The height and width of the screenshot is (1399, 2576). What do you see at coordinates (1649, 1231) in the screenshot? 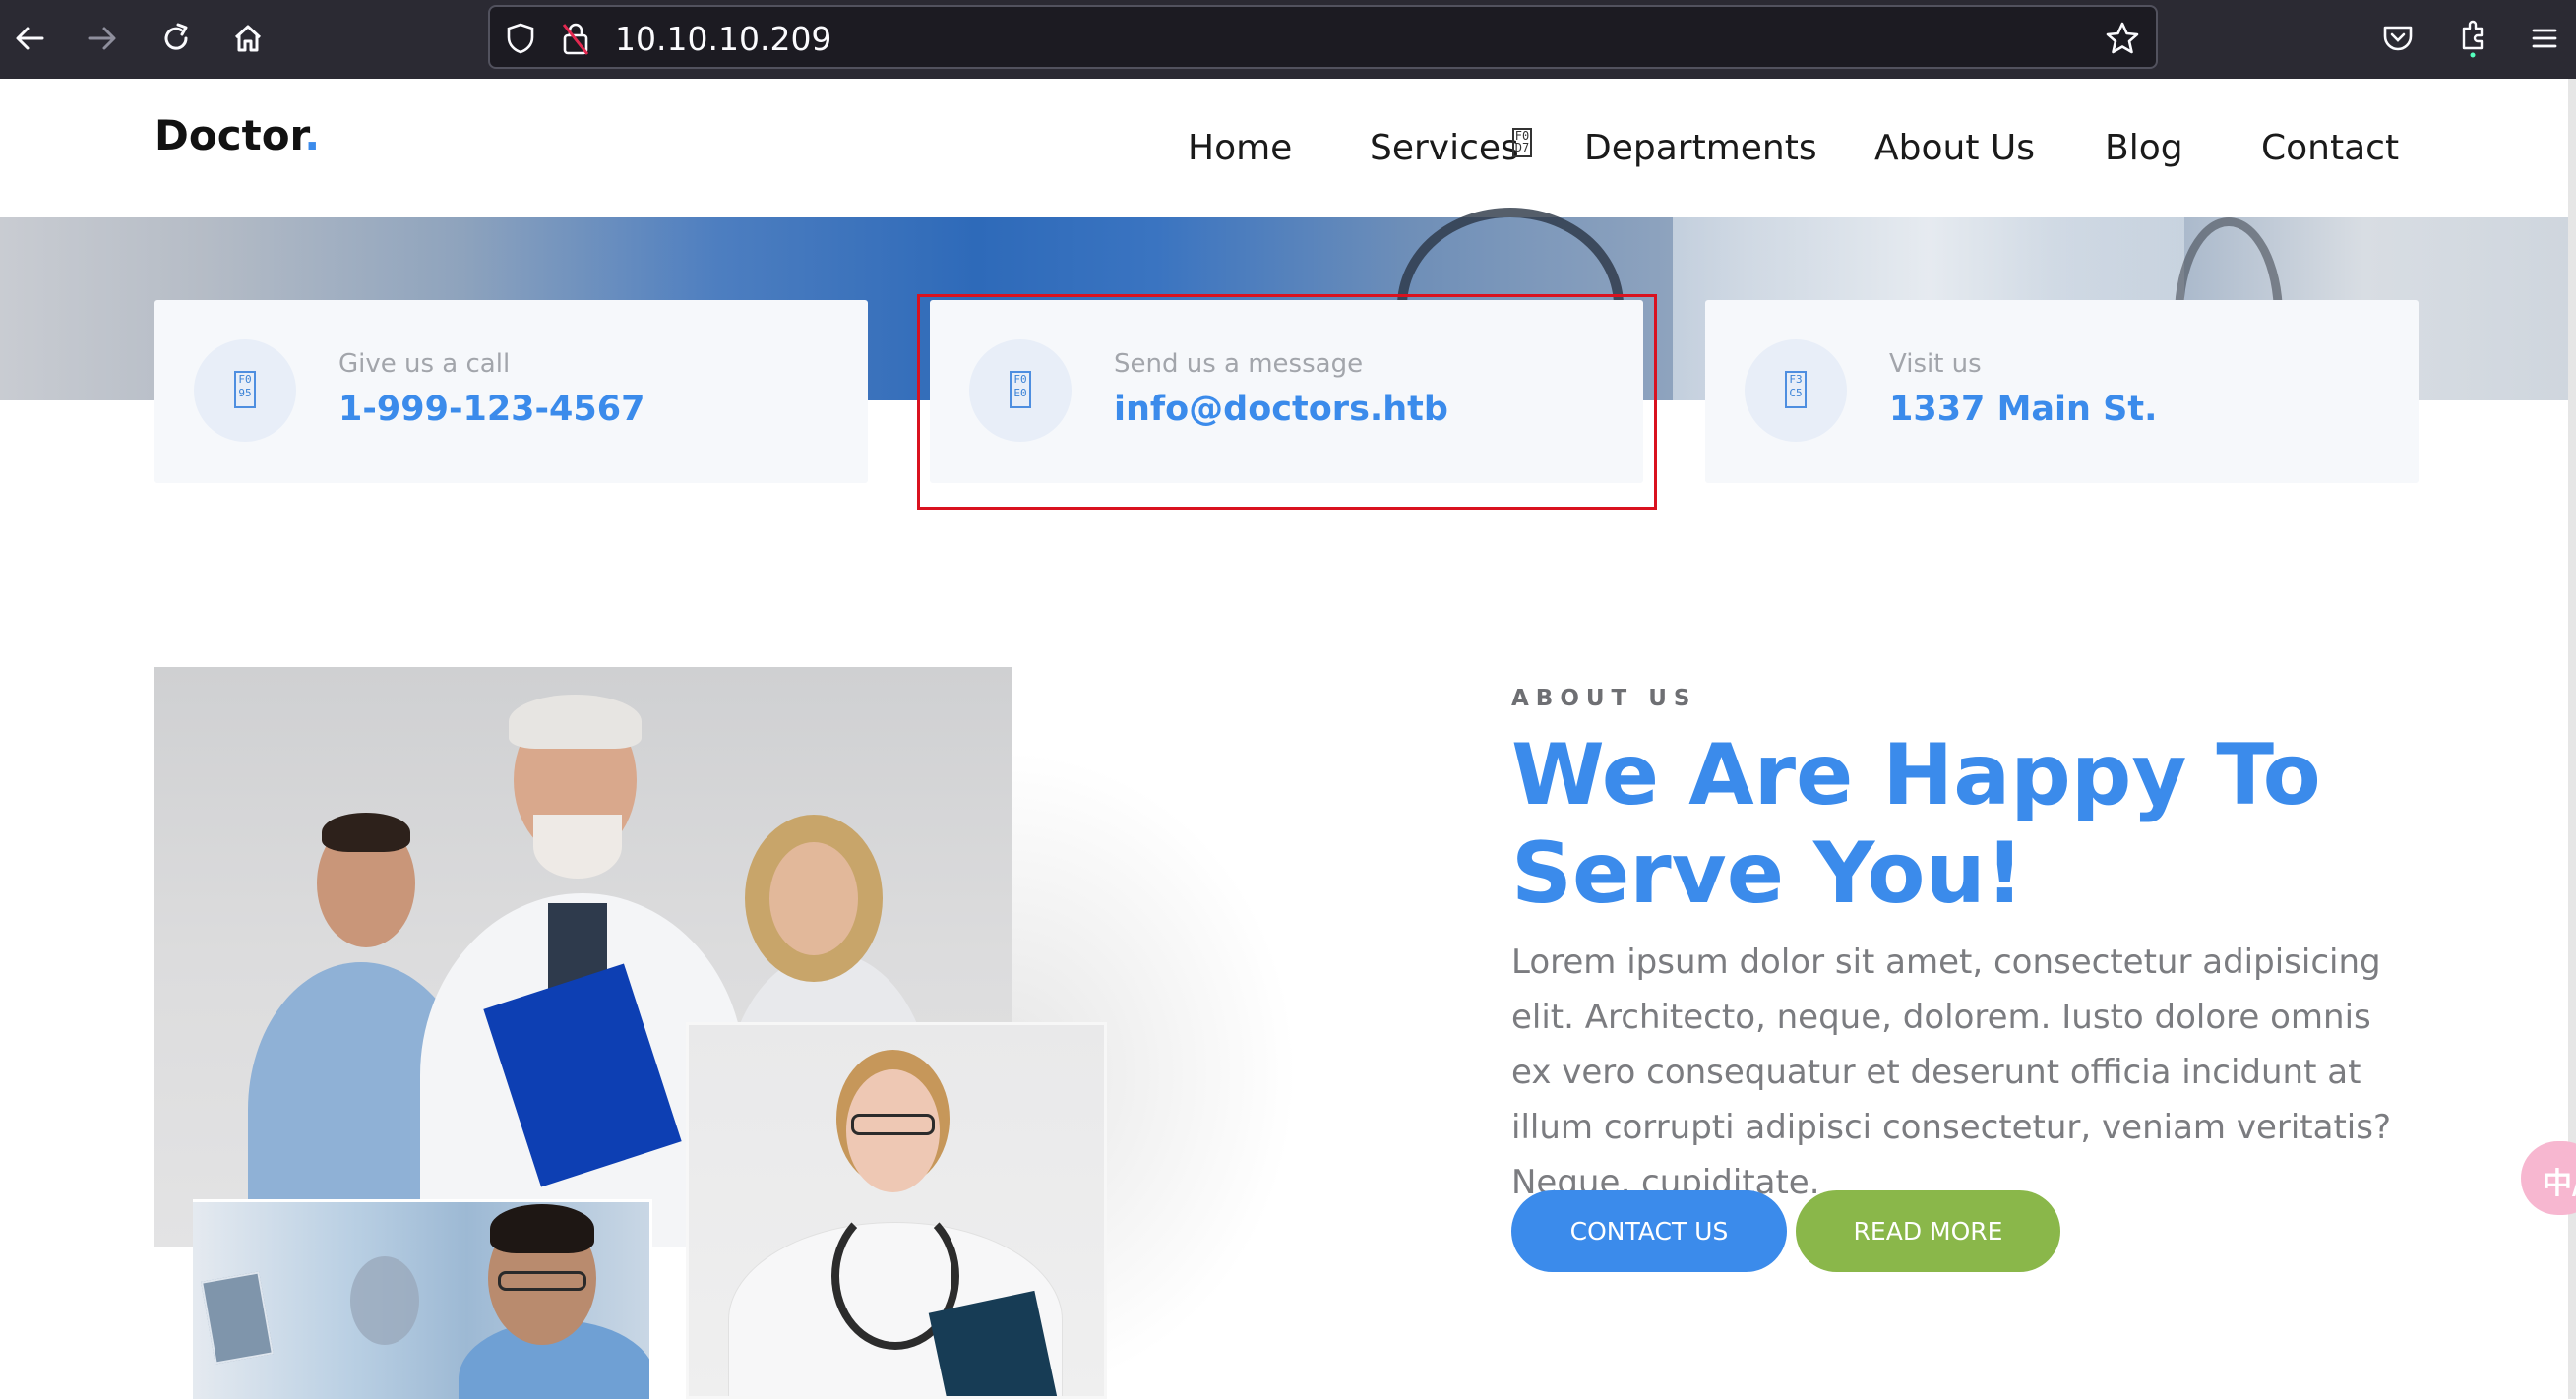
I see `contact-us-button: CONTACT US` at bounding box center [1649, 1231].